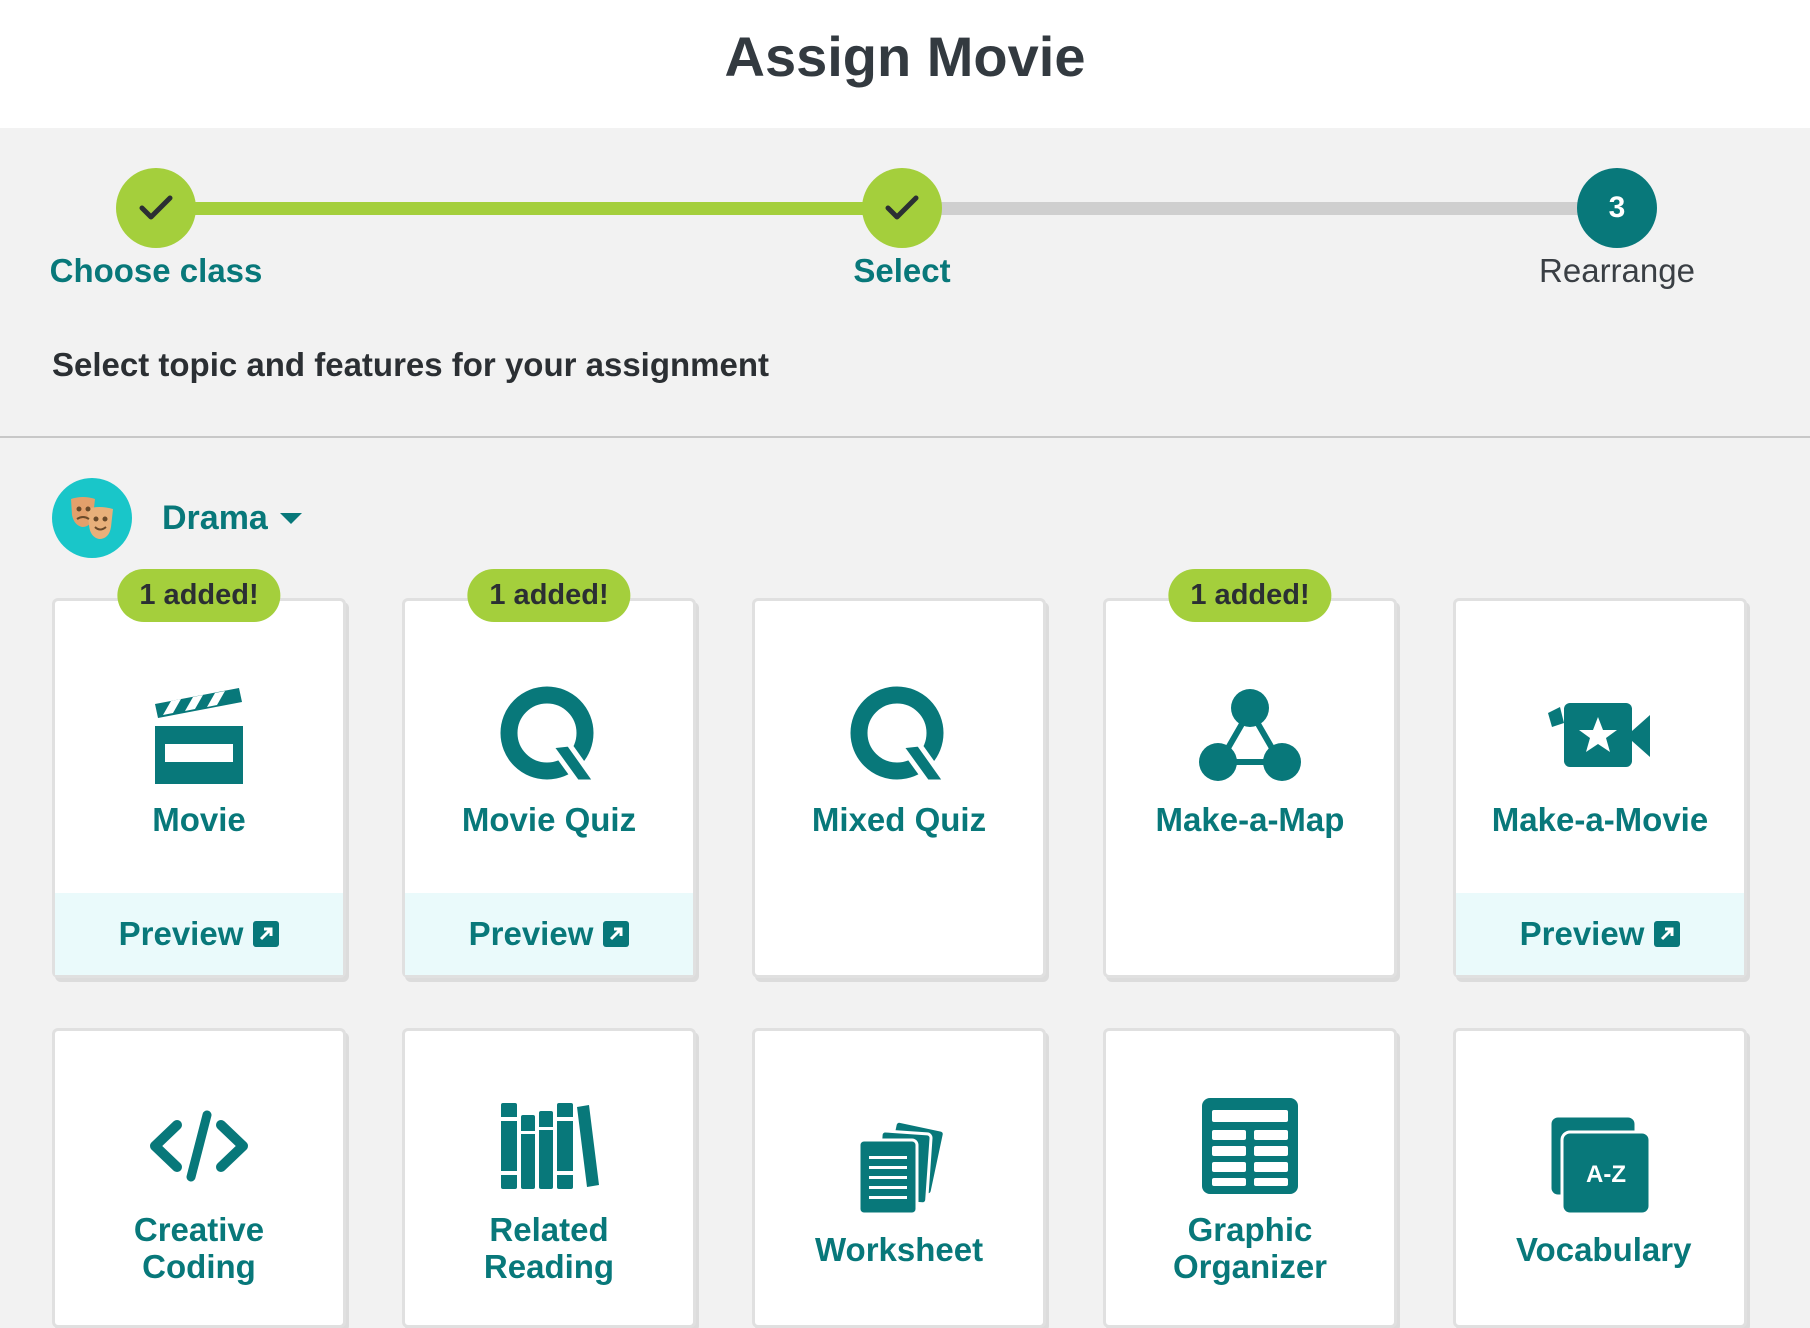 This screenshot has height=1328, width=1810. I want to click on feature-card-make-a-map: 1 added! Make-a-Map, so click(1250, 773).